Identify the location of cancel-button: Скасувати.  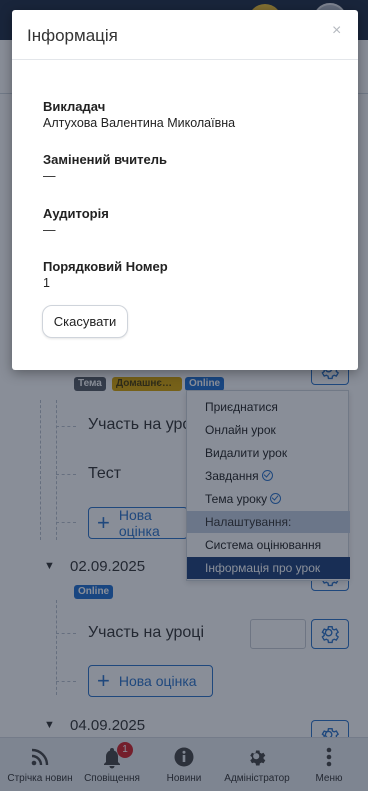
(85, 321).